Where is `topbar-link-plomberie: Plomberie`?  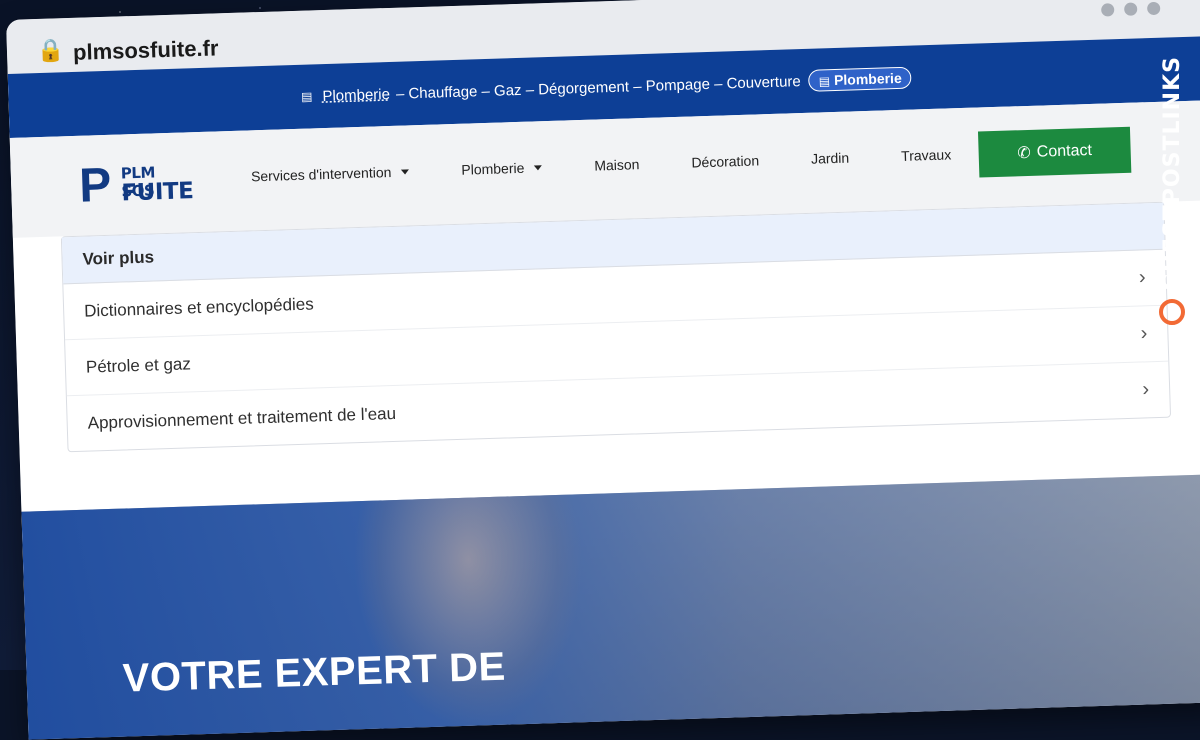
topbar-link-plomberie: Plomberie is located at coordinates (356, 94).